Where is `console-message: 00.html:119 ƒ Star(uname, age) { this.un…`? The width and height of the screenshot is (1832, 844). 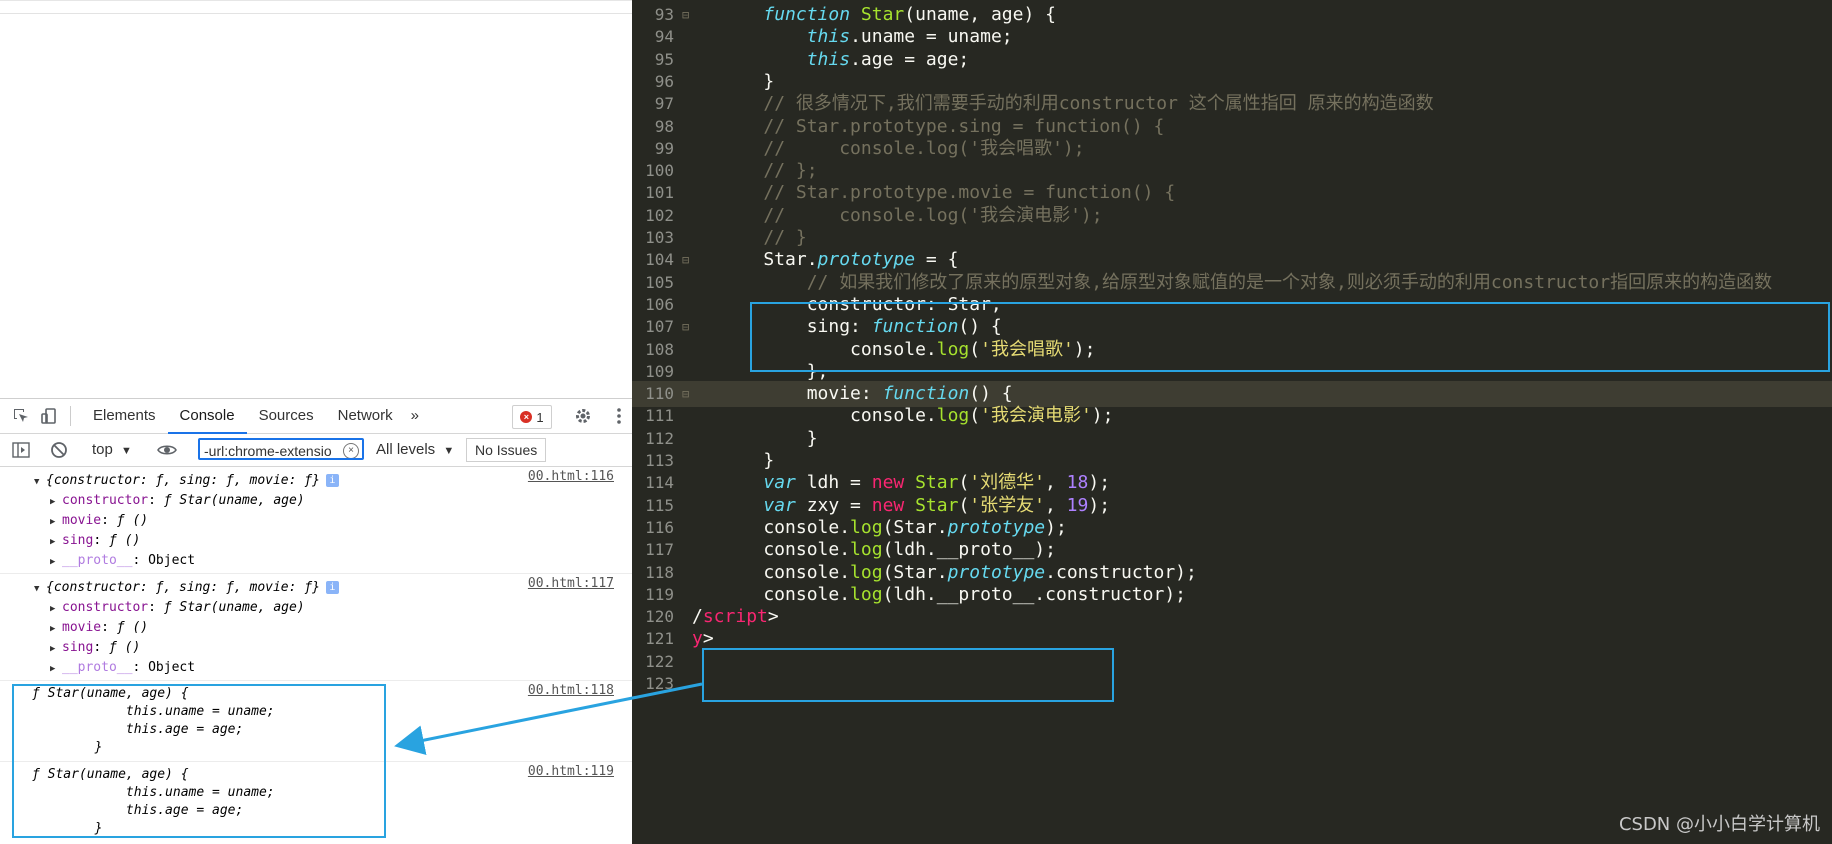
console-message: 00.html:119 ƒ Star(uname, age) { this.un… is located at coordinates (316, 802).